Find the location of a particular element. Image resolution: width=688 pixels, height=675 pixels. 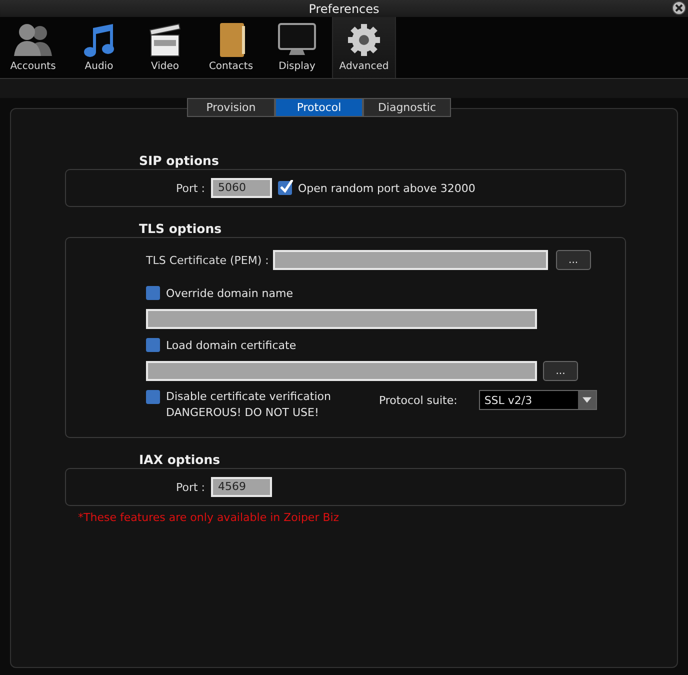

notice-text: *These features are only available in Zoiper Biz is located at coordinates (209, 517).